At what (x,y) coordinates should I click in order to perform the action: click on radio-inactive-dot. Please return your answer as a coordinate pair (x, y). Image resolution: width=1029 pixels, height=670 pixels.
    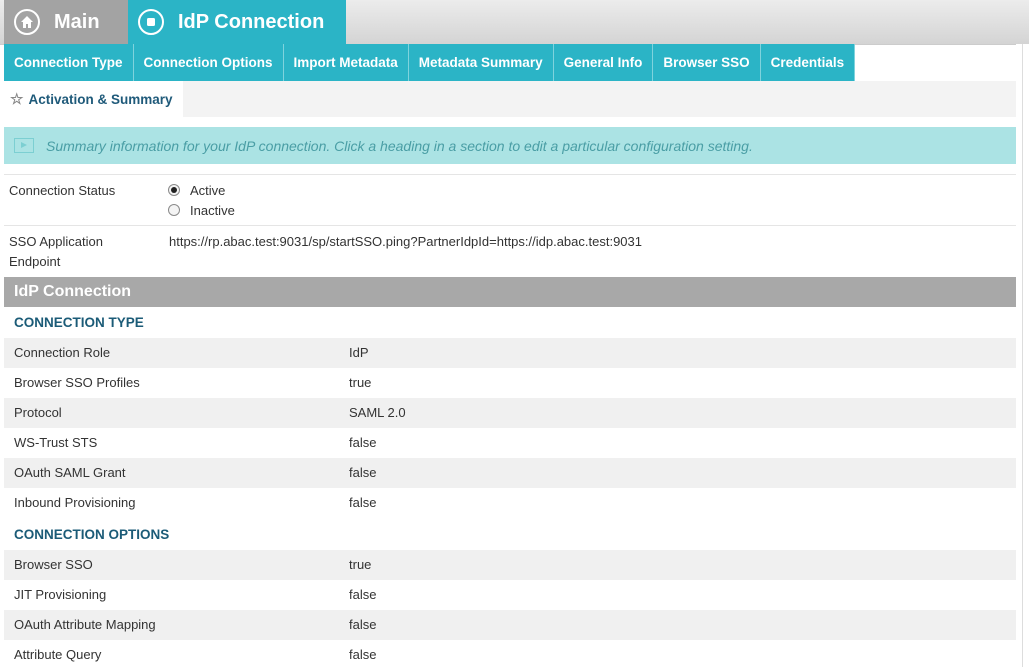
    Looking at the image, I should click on (174, 210).